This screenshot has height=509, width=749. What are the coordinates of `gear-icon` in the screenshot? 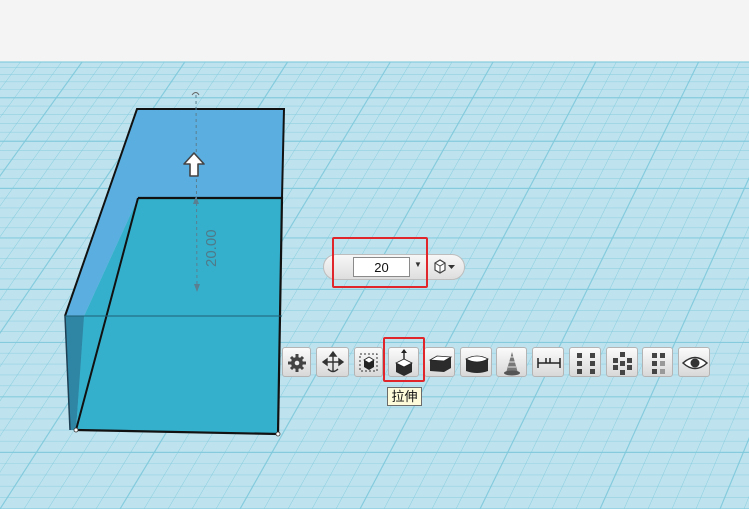 It's located at (297, 363).